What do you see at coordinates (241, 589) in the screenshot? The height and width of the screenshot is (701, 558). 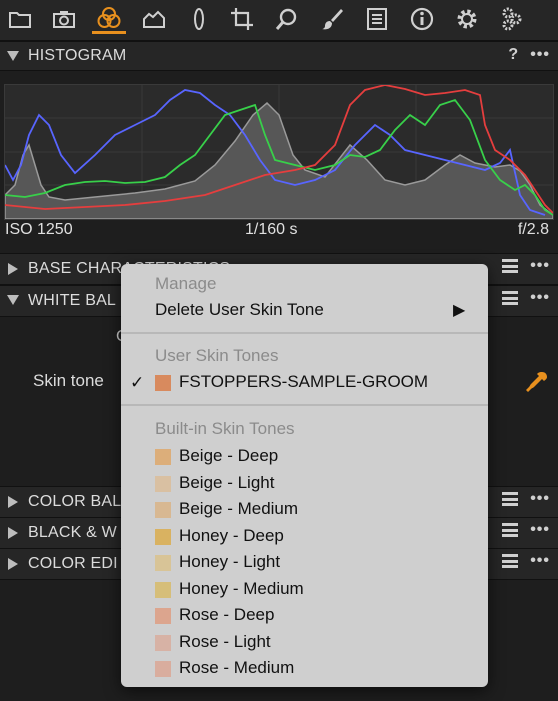 I see `builtin-skin-tone-item: Honey - Medium` at bounding box center [241, 589].